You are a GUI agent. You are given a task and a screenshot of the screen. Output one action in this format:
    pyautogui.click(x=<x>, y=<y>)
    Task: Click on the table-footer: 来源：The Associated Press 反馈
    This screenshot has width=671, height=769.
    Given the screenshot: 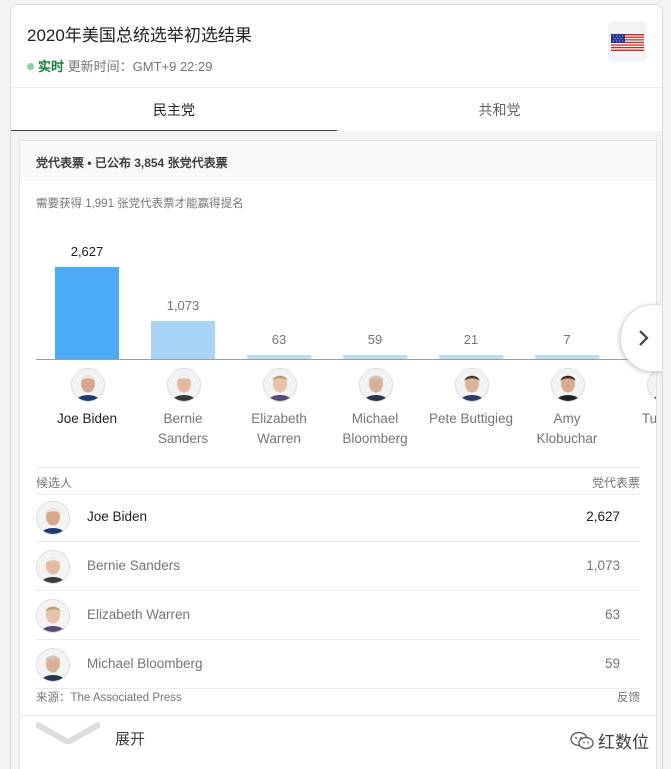 What is the action you would take?
    pyautogui.click(x=338, y=697)
    